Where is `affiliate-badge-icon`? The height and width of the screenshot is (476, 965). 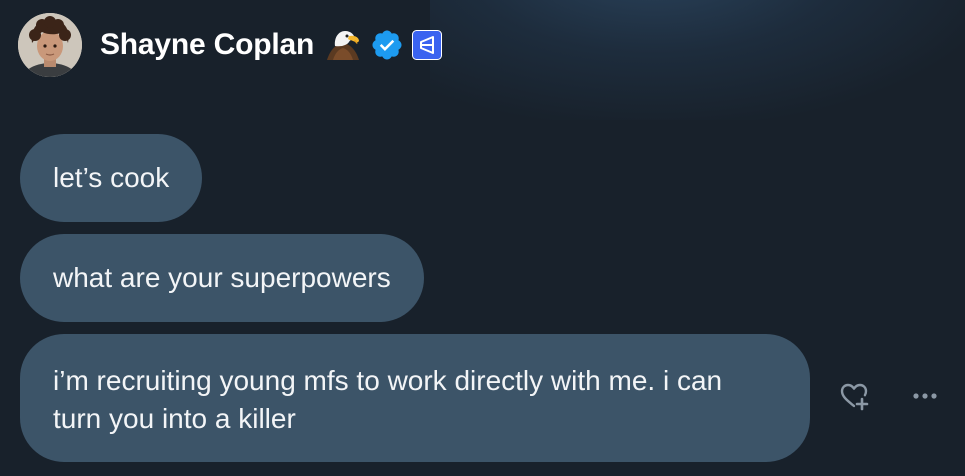
affiliate-badge-icon is located at coordinates (427, 45).